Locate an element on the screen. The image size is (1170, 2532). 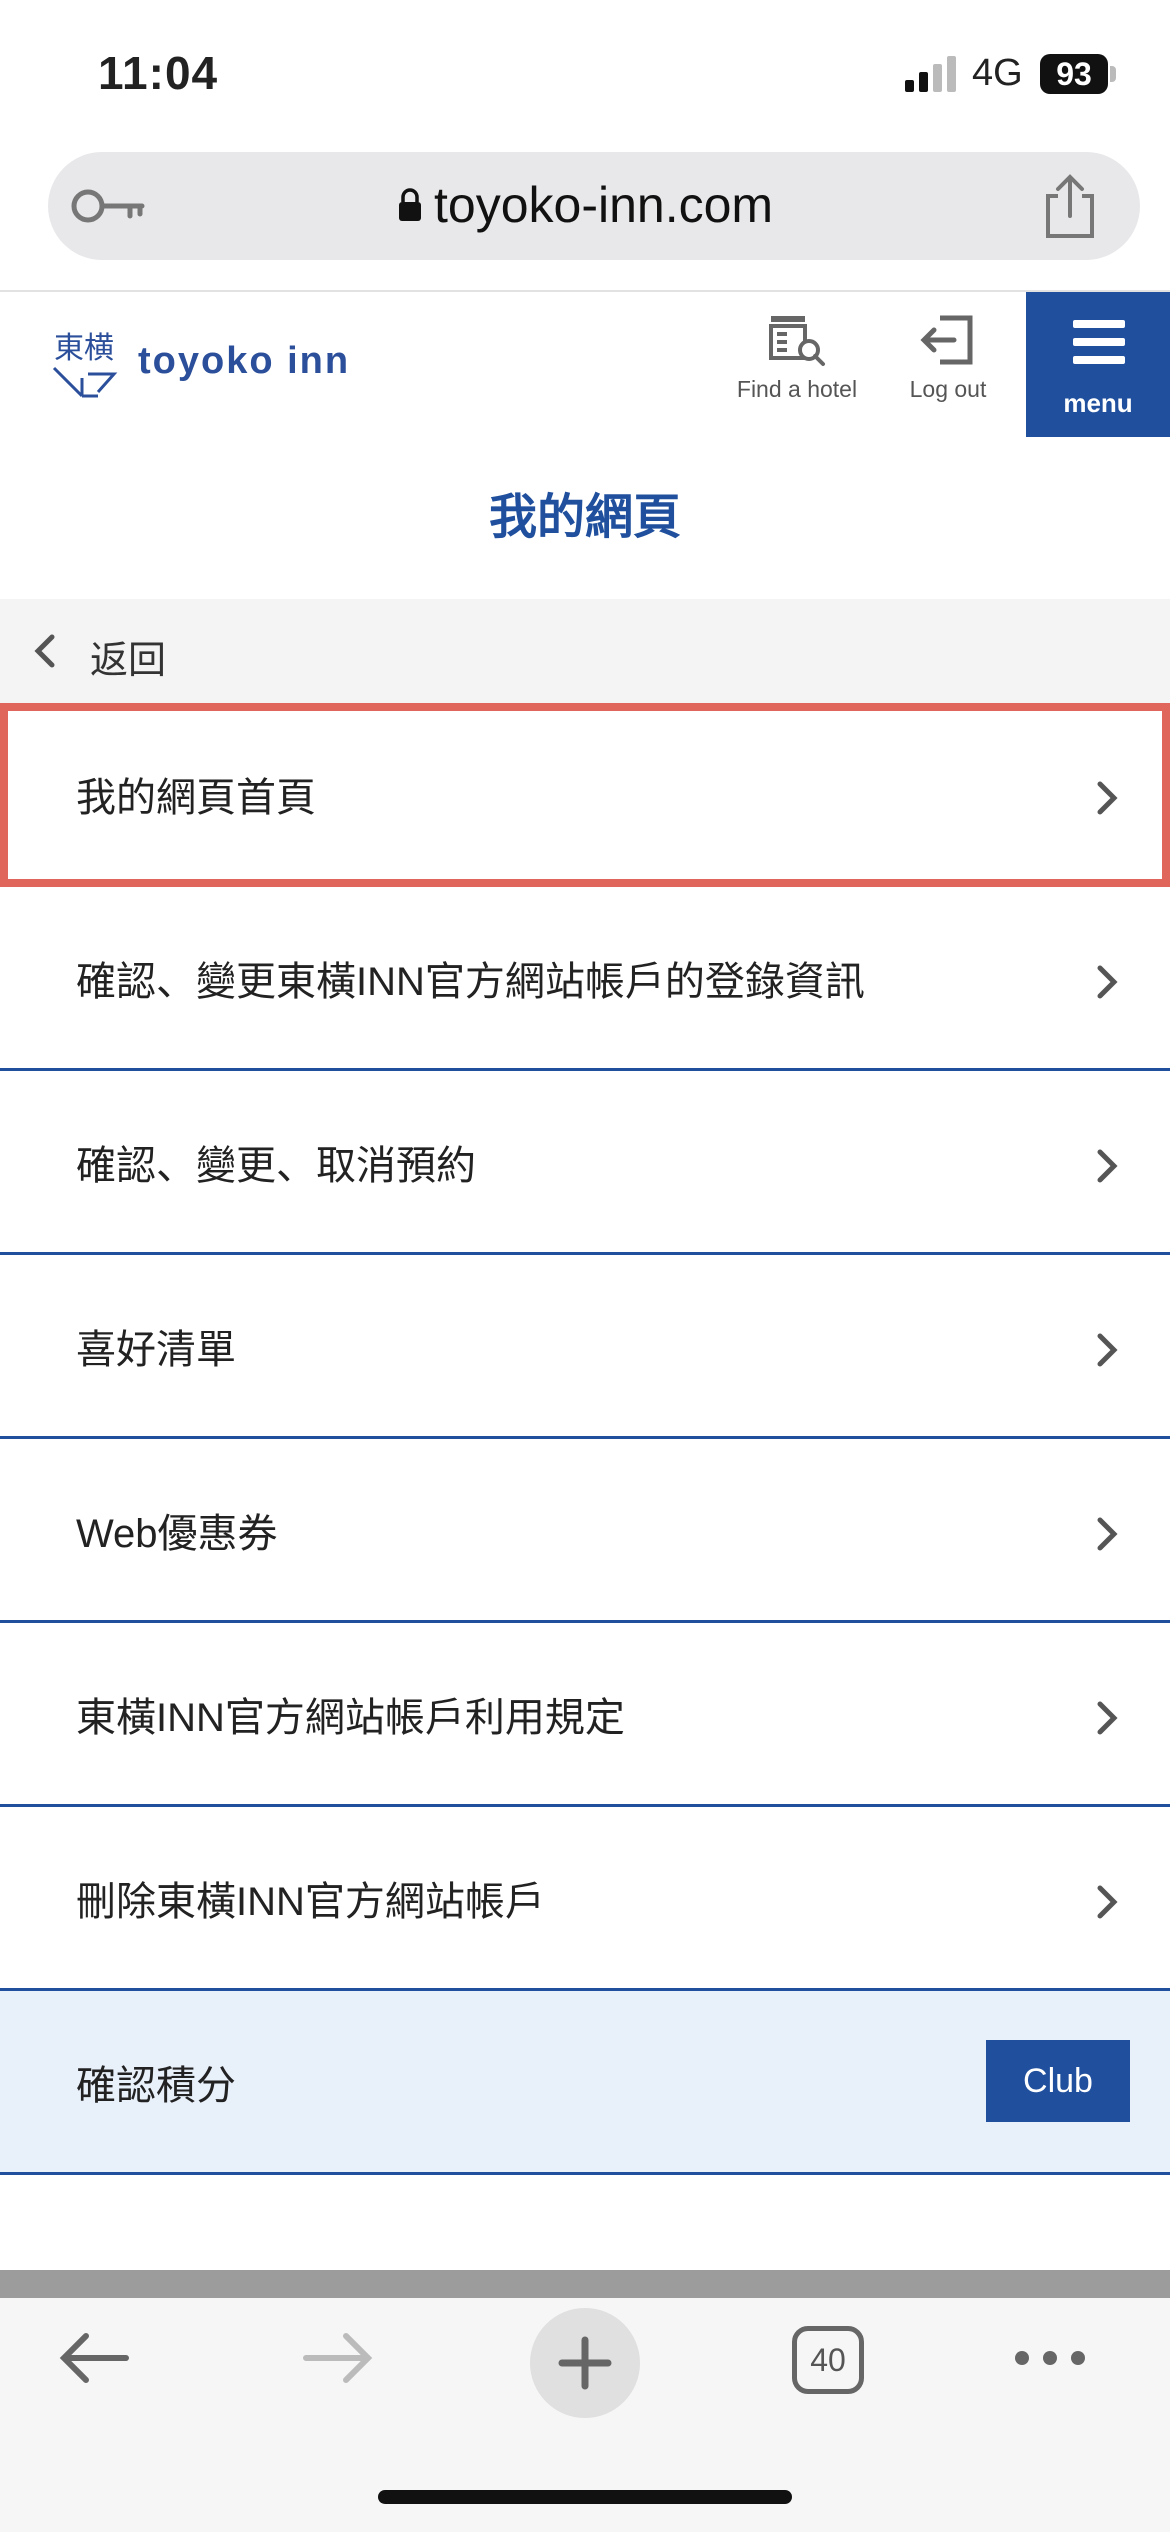
back-label: 返回 is located at coordinates (128, 661).